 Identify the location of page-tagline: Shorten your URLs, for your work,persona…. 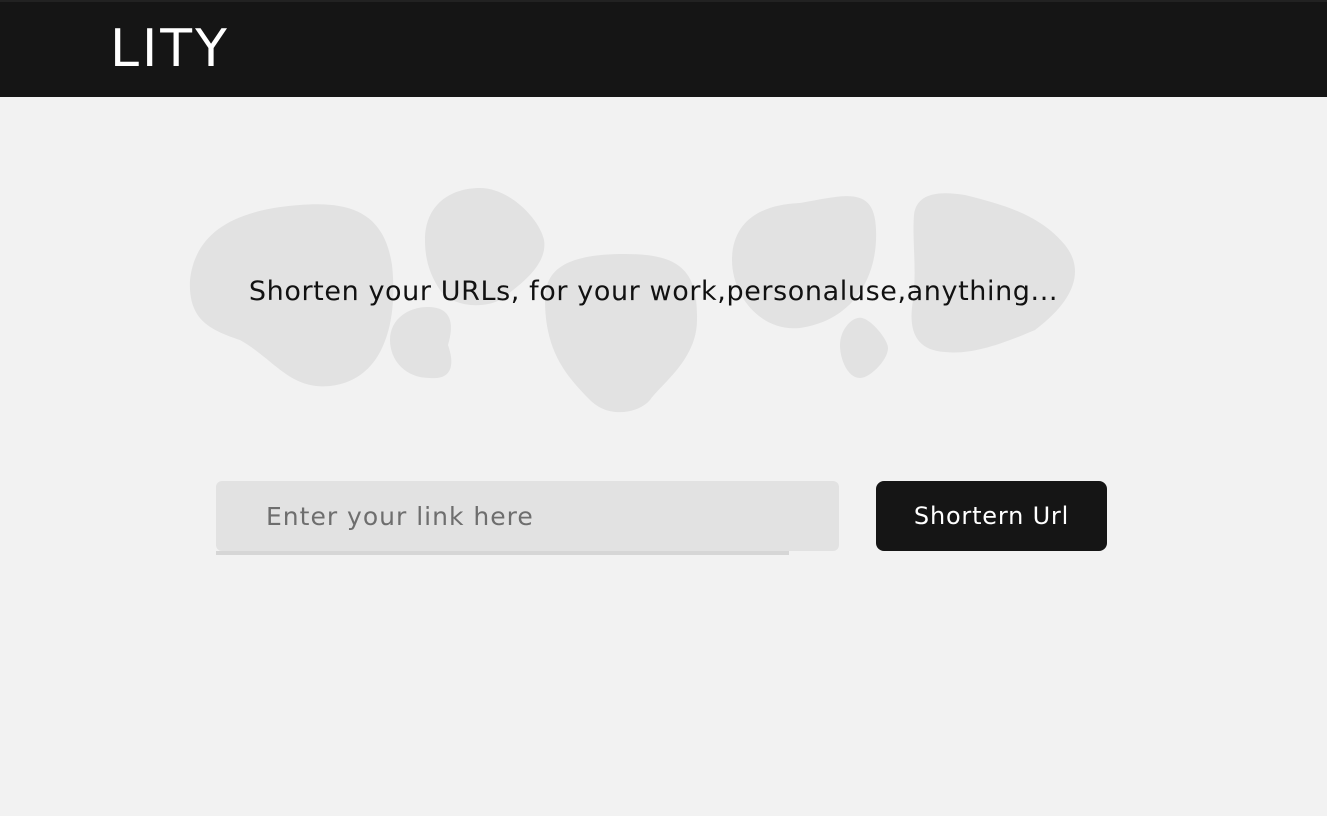
(653, 291).